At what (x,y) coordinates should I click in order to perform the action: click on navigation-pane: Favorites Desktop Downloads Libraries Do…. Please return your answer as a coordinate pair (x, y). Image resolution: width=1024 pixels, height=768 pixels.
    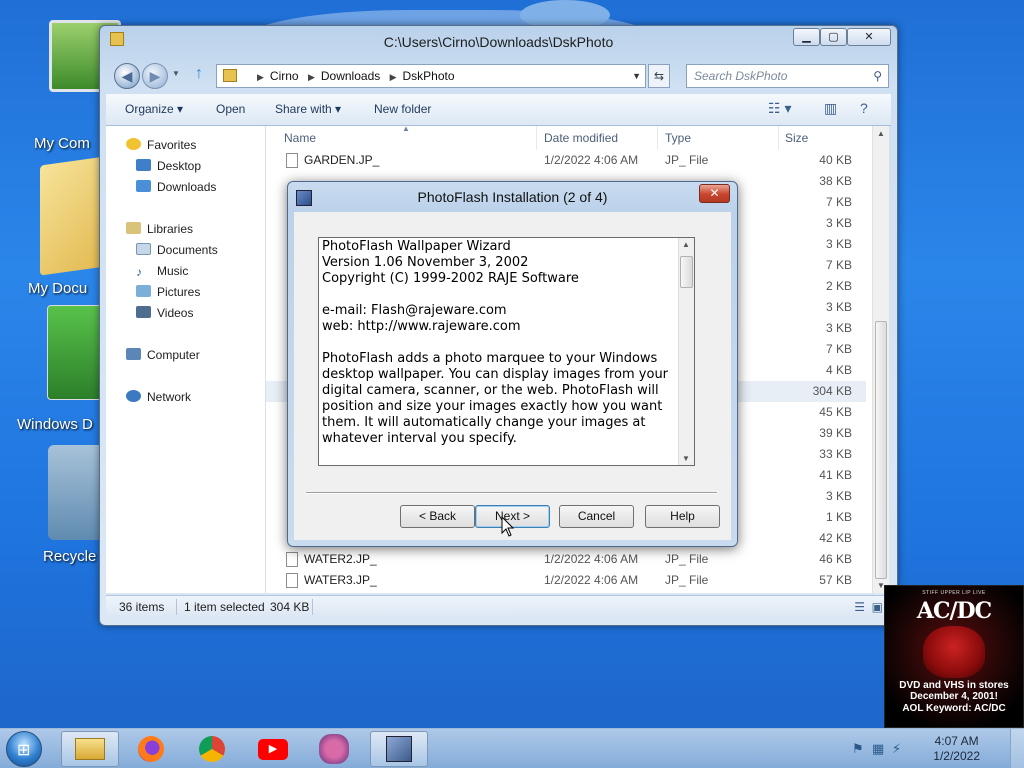
    Looking at the image, I should click on (186, 359).